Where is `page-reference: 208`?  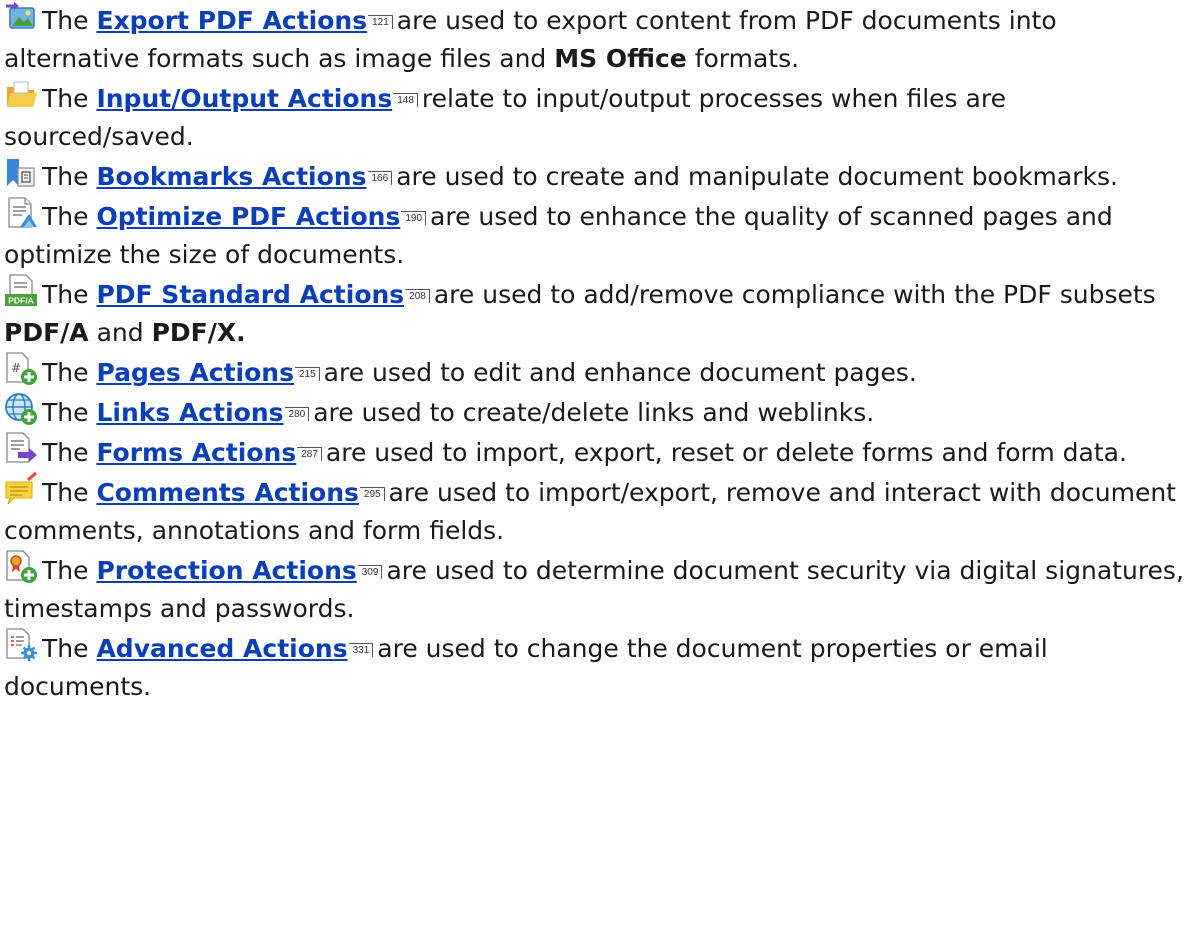 page-reference: 208 is located at coordinates (417, 296).